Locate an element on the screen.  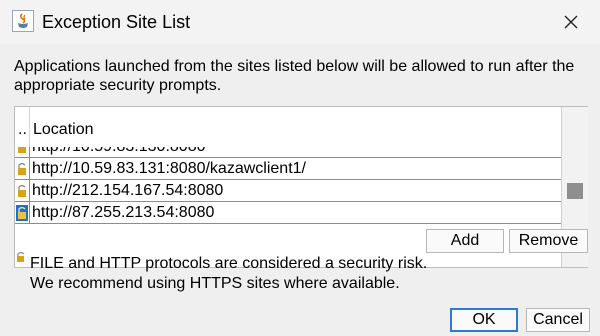
table-row-selected: http://87.255.213.54:8080 is located at coordinates (288, 213).